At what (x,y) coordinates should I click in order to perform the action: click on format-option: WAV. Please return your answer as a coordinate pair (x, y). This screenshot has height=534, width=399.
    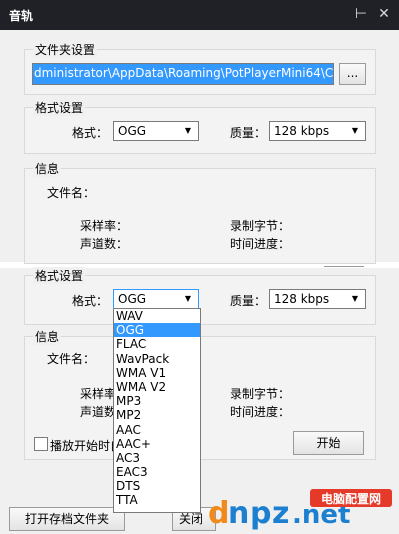
    Looking at the image, I should click on (157, 316).